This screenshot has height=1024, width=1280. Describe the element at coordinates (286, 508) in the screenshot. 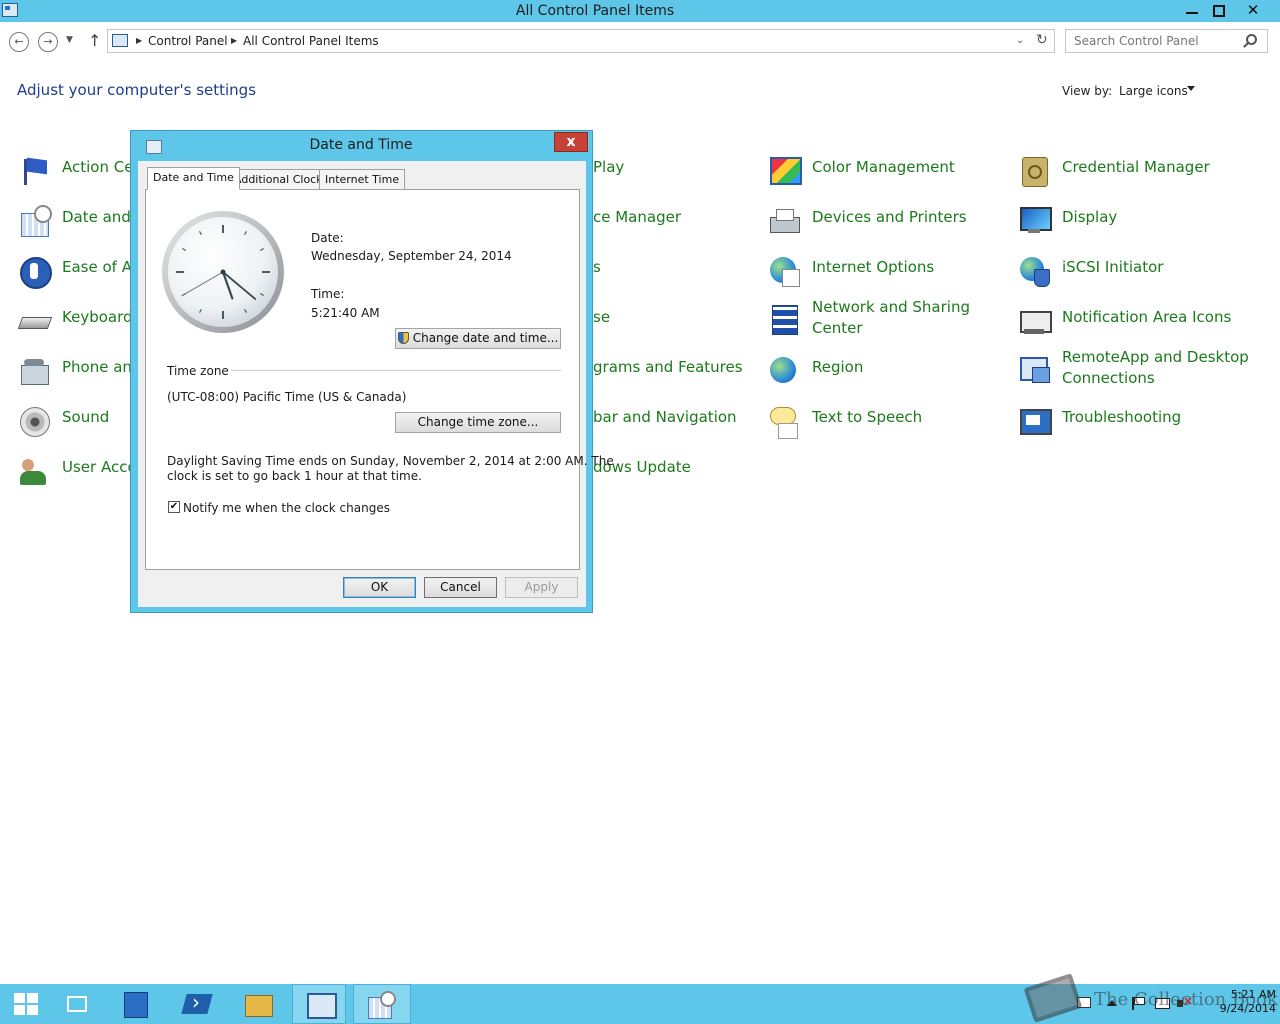

I see `notify-label: Notify me when the clock changes` at that location.